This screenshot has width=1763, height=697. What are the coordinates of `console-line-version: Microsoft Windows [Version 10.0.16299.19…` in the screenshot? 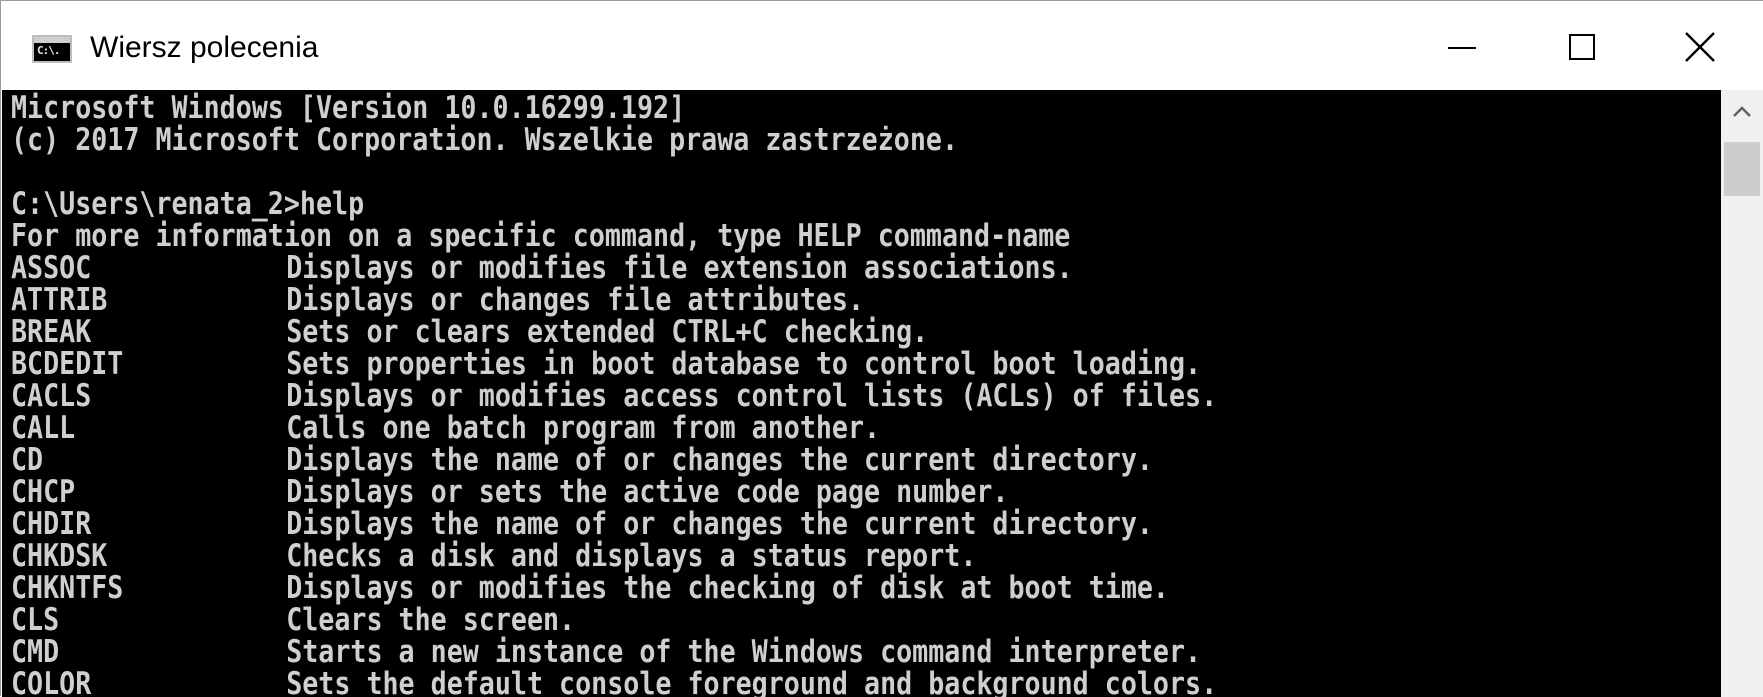 It's located at (348, 108).